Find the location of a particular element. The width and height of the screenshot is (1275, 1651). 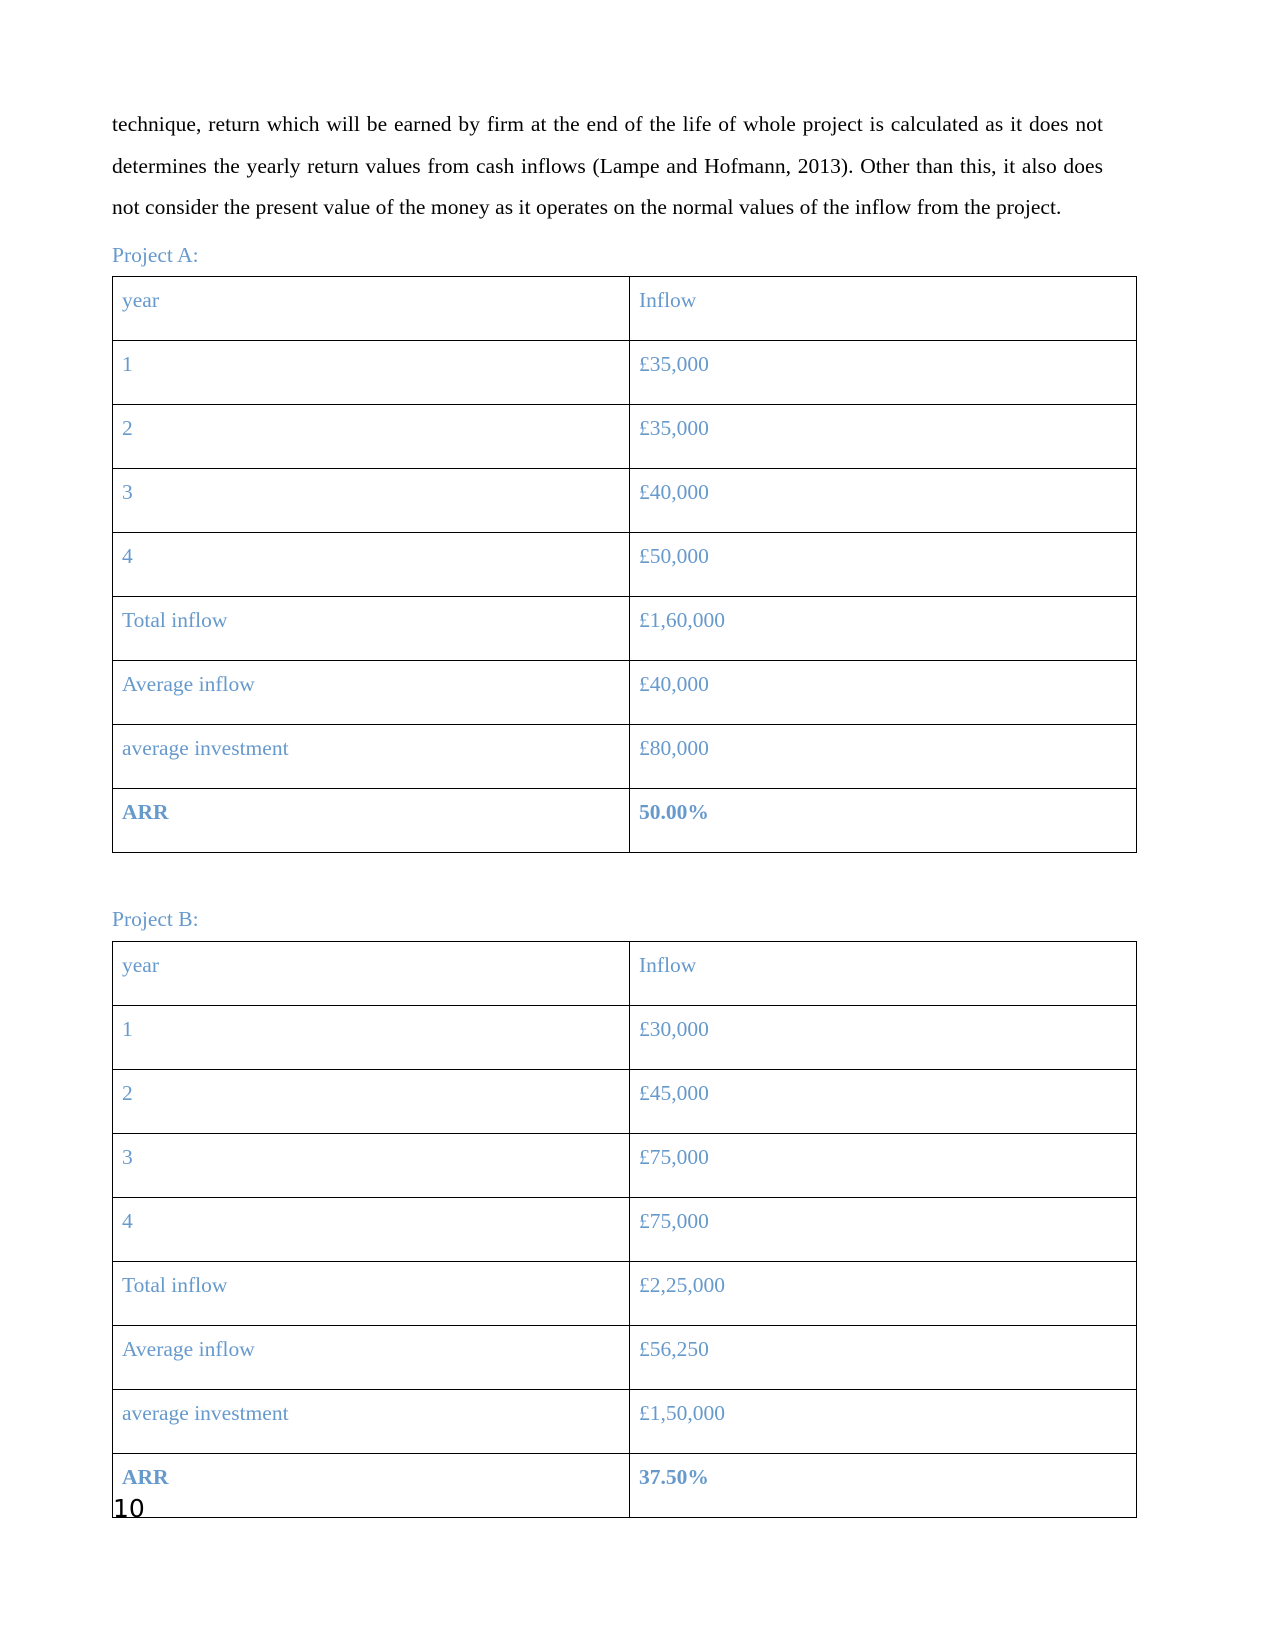

row-value: 37.50% is located at coordinates (883, 1485).